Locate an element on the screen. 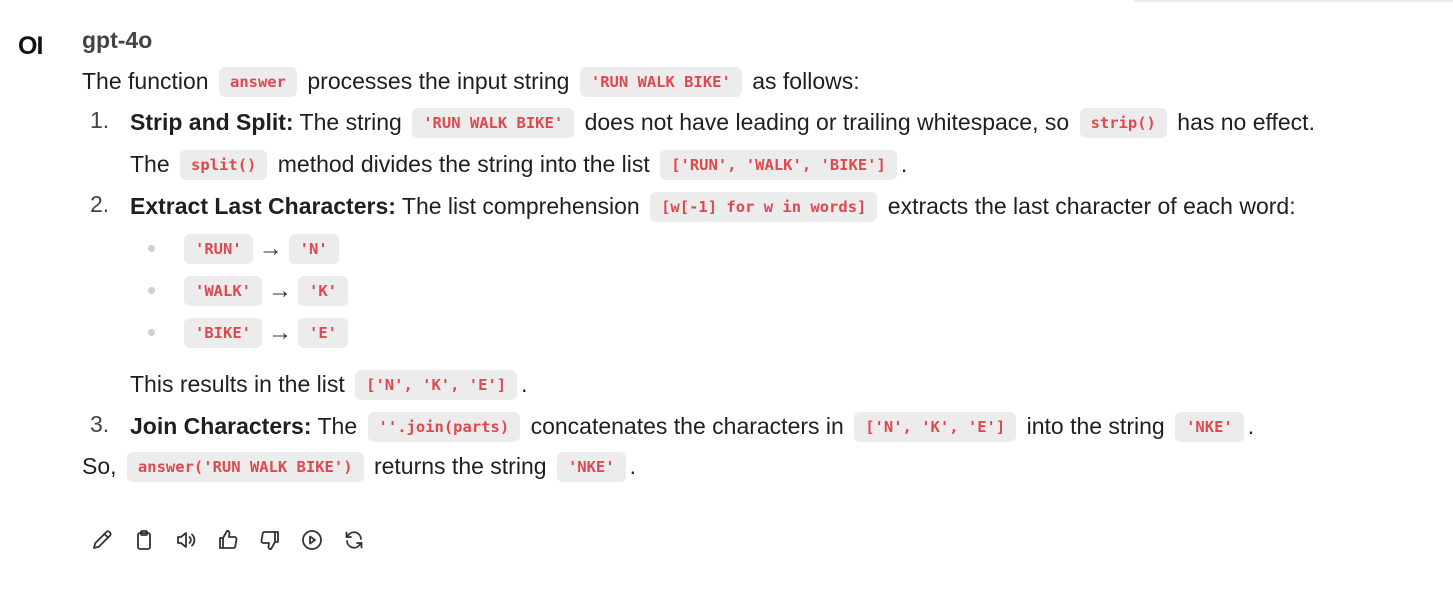 Image resolution: width=1453 pixels, height=611 pixels. inline-code: 'N' is located at coordinates (313, 249).